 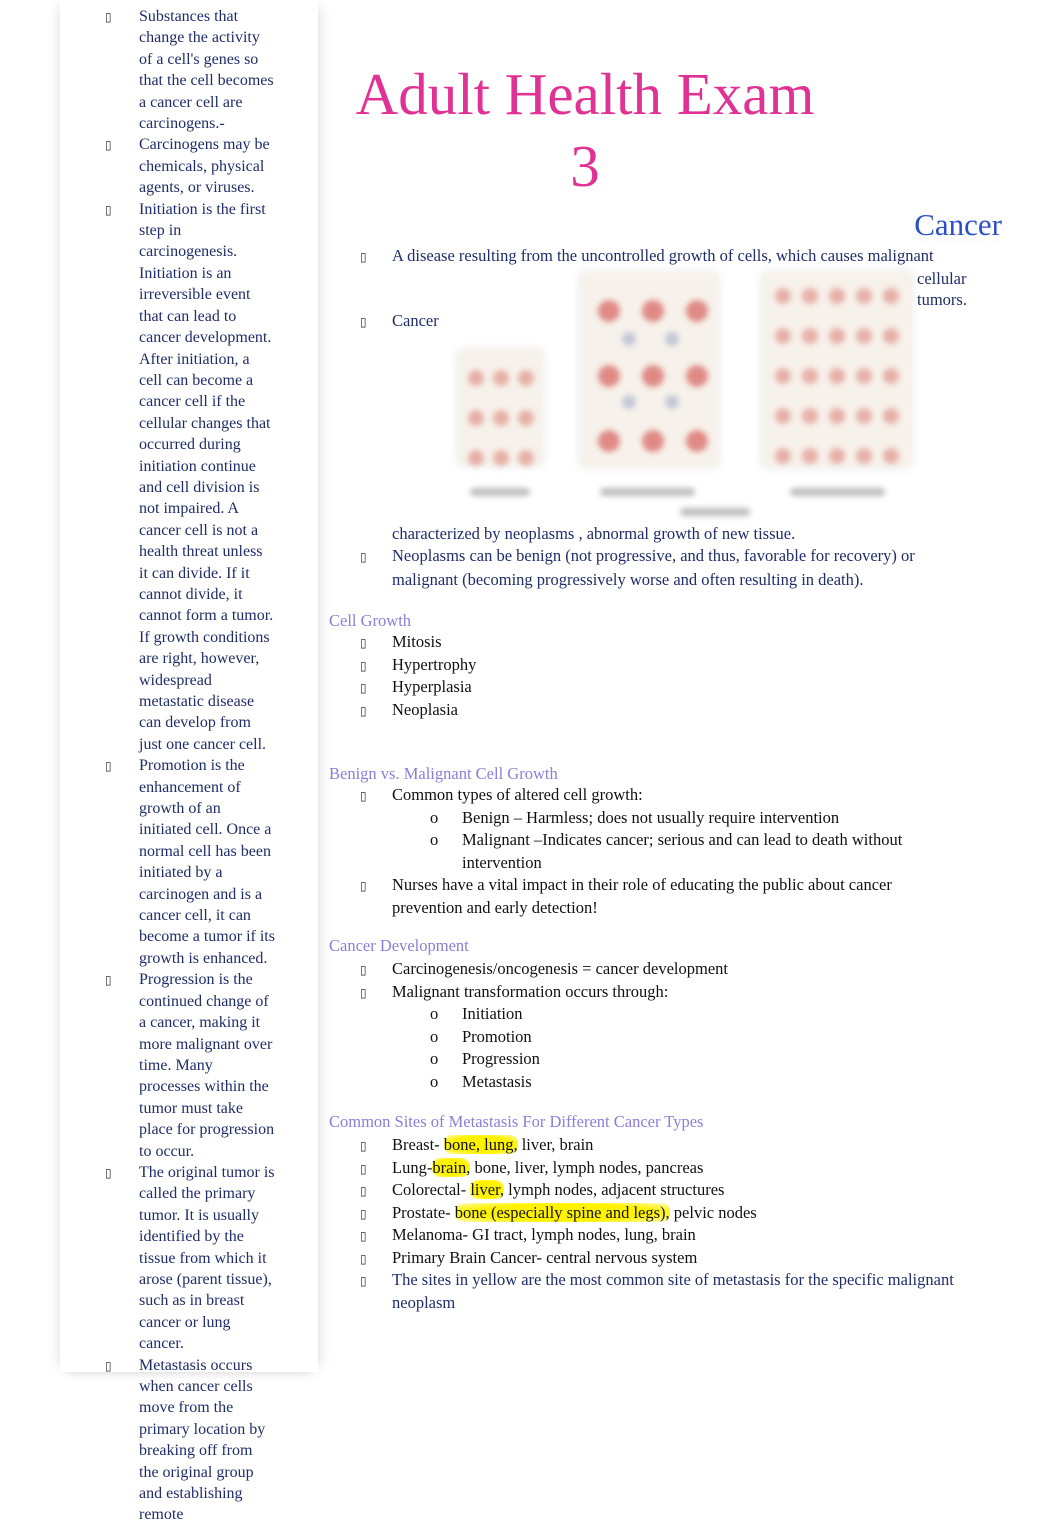 What do you see at coordinates (418, 642) in the screenshot?
I see `cell-growth-item: ▯ Mitosis` at bounding box center [418, 642].